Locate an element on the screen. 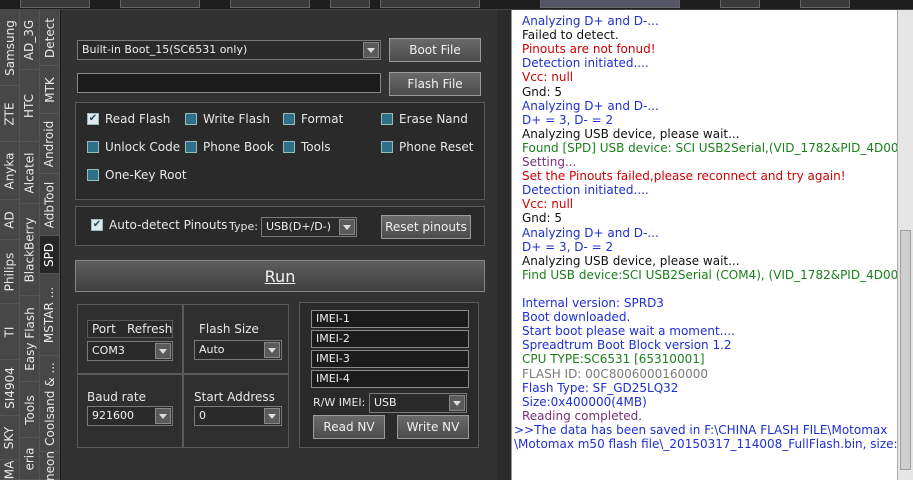  flash-file-button: Flash File is located at coordinates (435, 84).